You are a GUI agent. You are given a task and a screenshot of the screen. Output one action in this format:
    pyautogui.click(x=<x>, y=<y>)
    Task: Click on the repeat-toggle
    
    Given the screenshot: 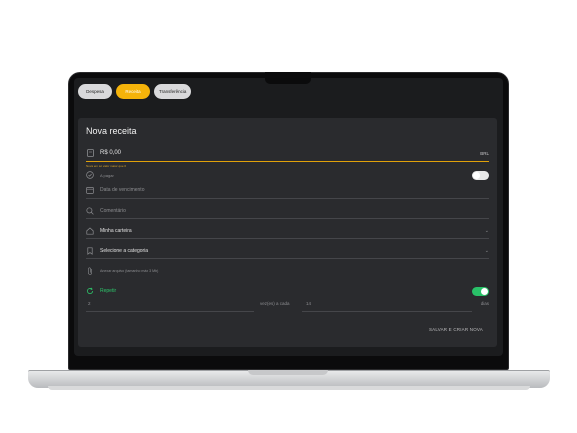 What is the action you would take?
    pyautogui.click(x=480, y=291)
    